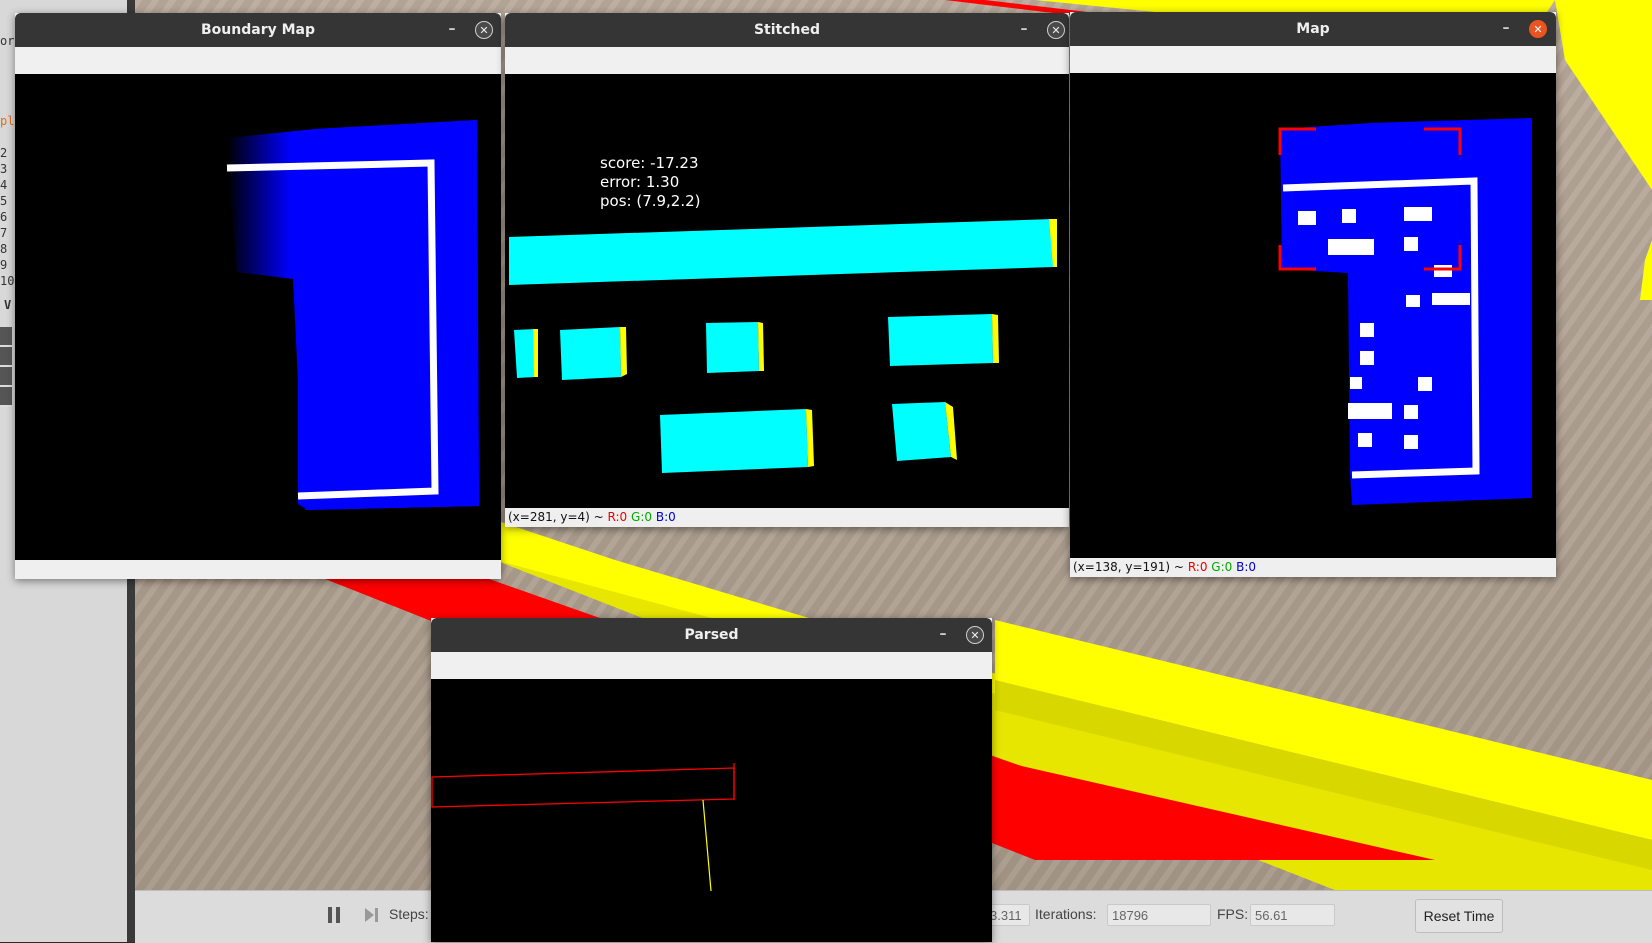 This screenshot has height=943, width=1652. I want to click on steps-label: Steps:, so click(409, 914).